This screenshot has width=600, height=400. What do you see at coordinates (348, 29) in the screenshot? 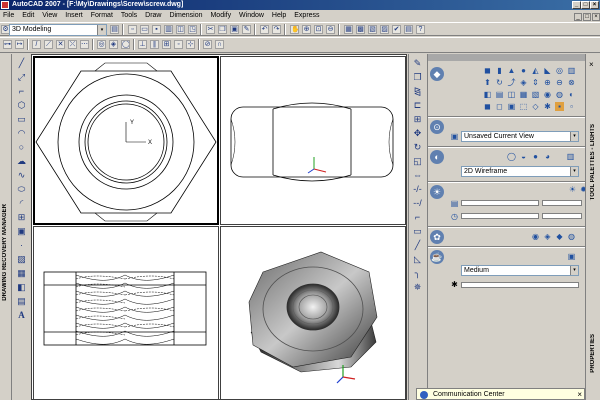
I see `properties-icon: ▦` at bounding box center [348, 29].